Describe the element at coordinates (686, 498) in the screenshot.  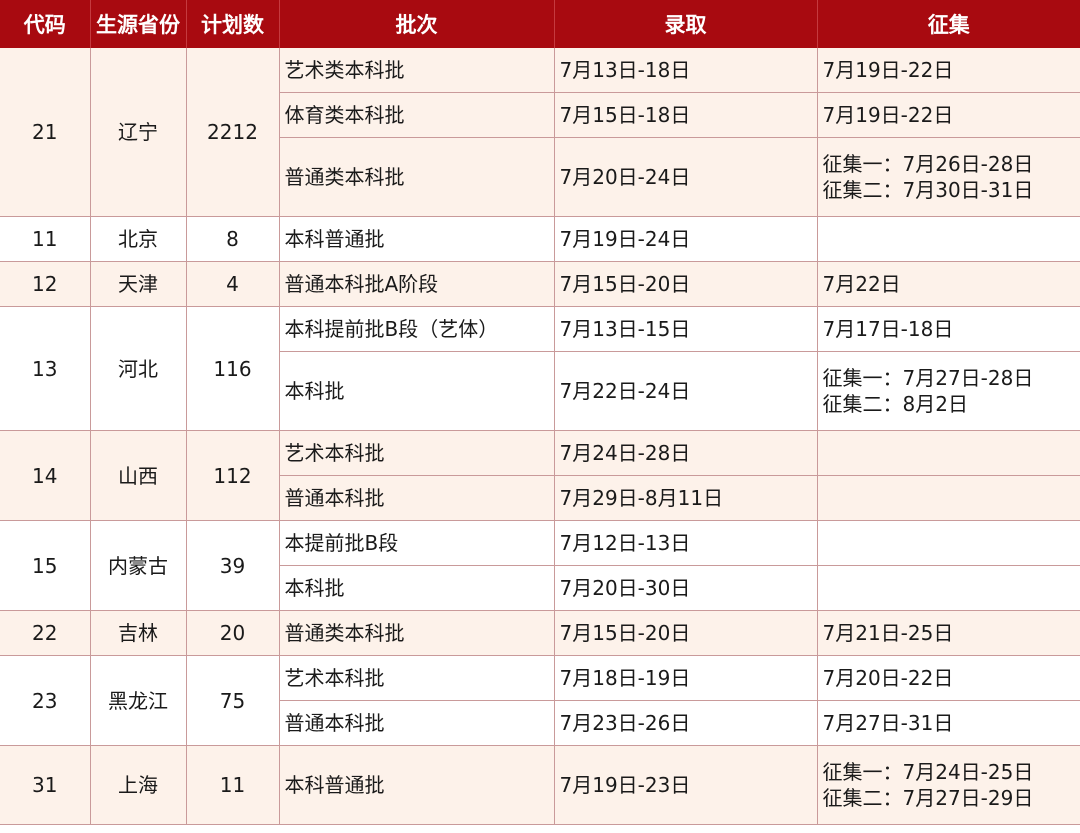
I see `admission-cell: 7月29日-8月11日` at that location.